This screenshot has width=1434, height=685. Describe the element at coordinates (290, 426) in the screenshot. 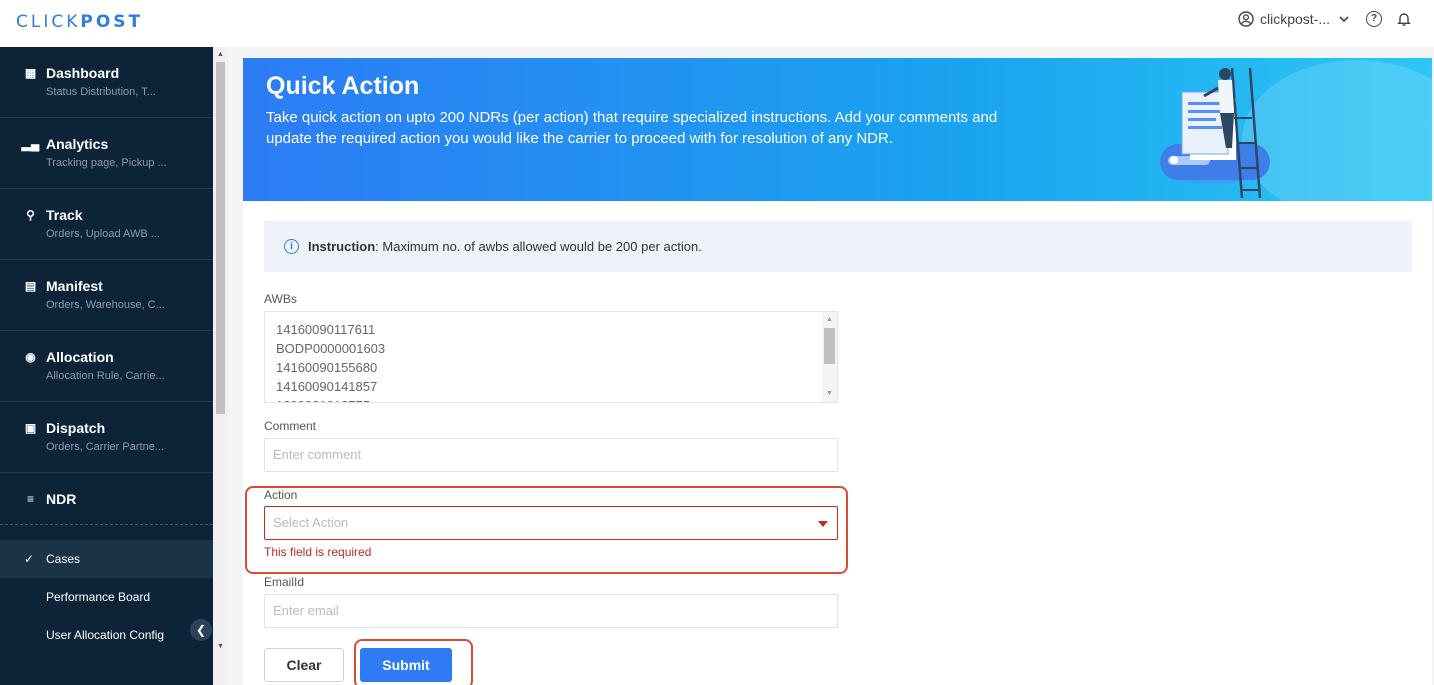

I see `comment-label: Comment` at that location.